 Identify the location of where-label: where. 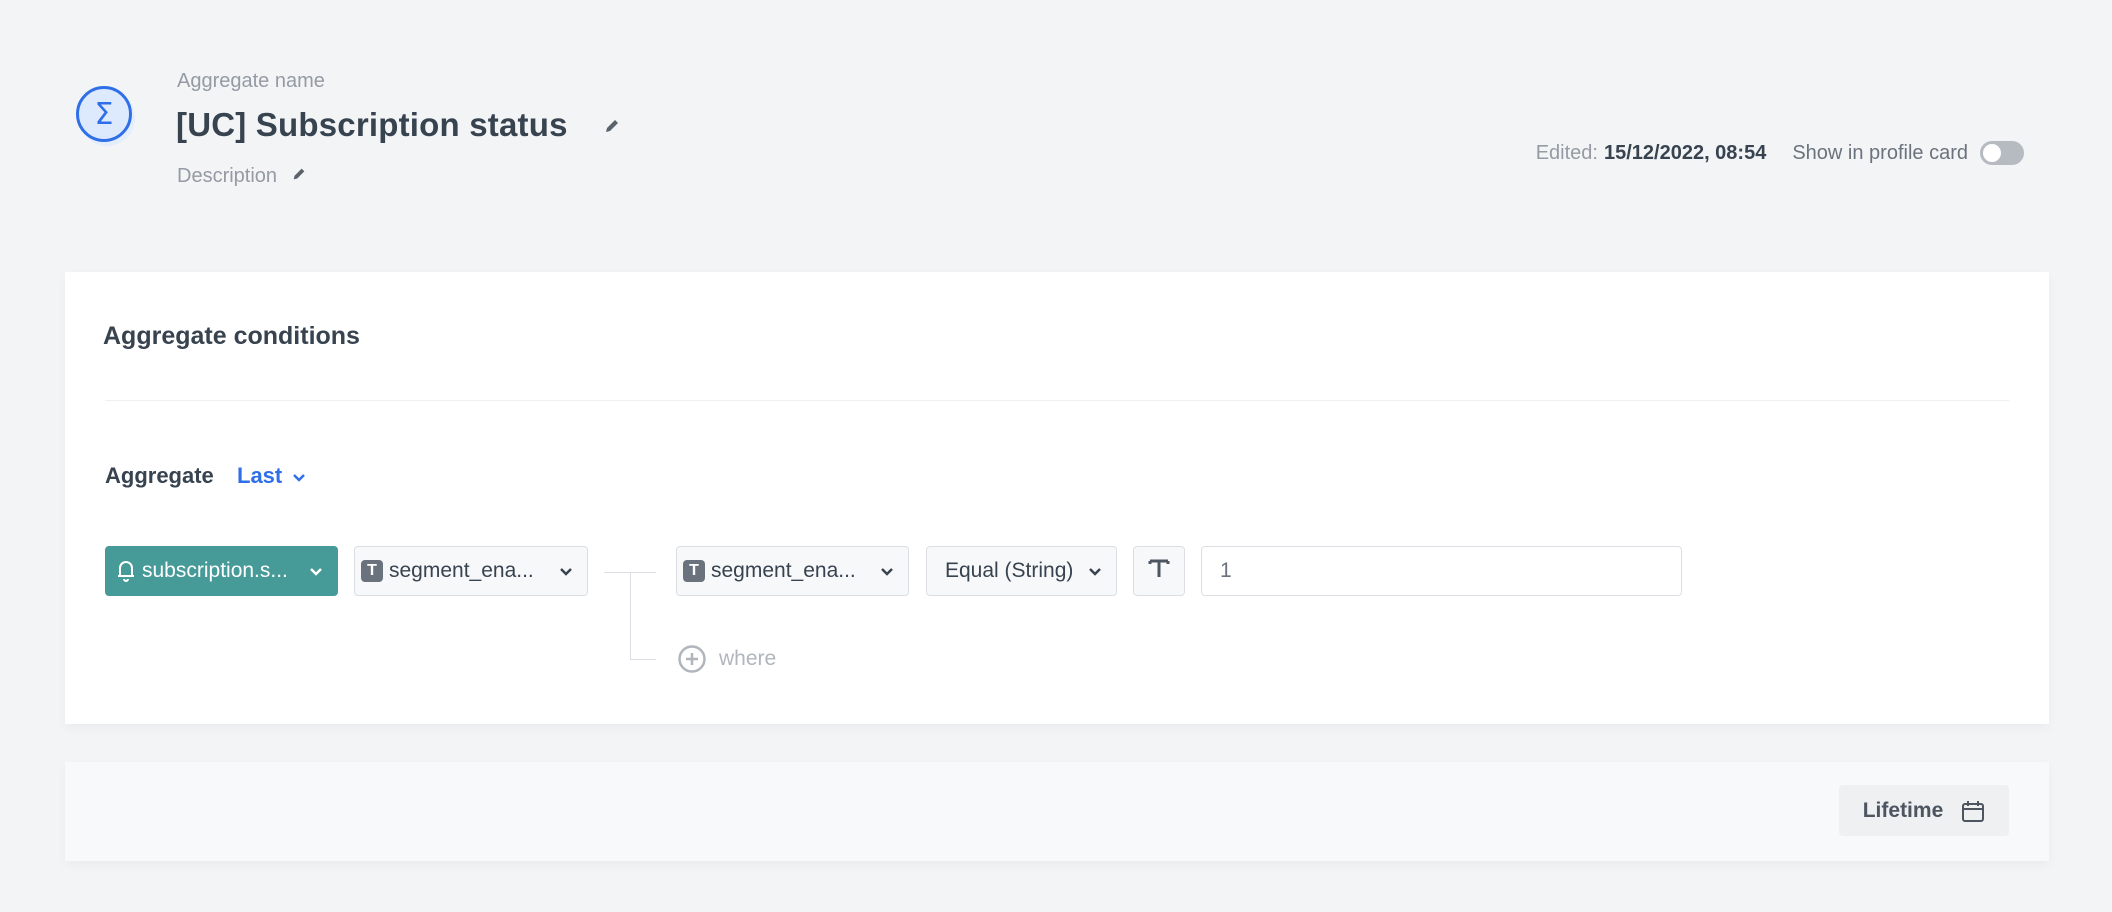
(748, 658).